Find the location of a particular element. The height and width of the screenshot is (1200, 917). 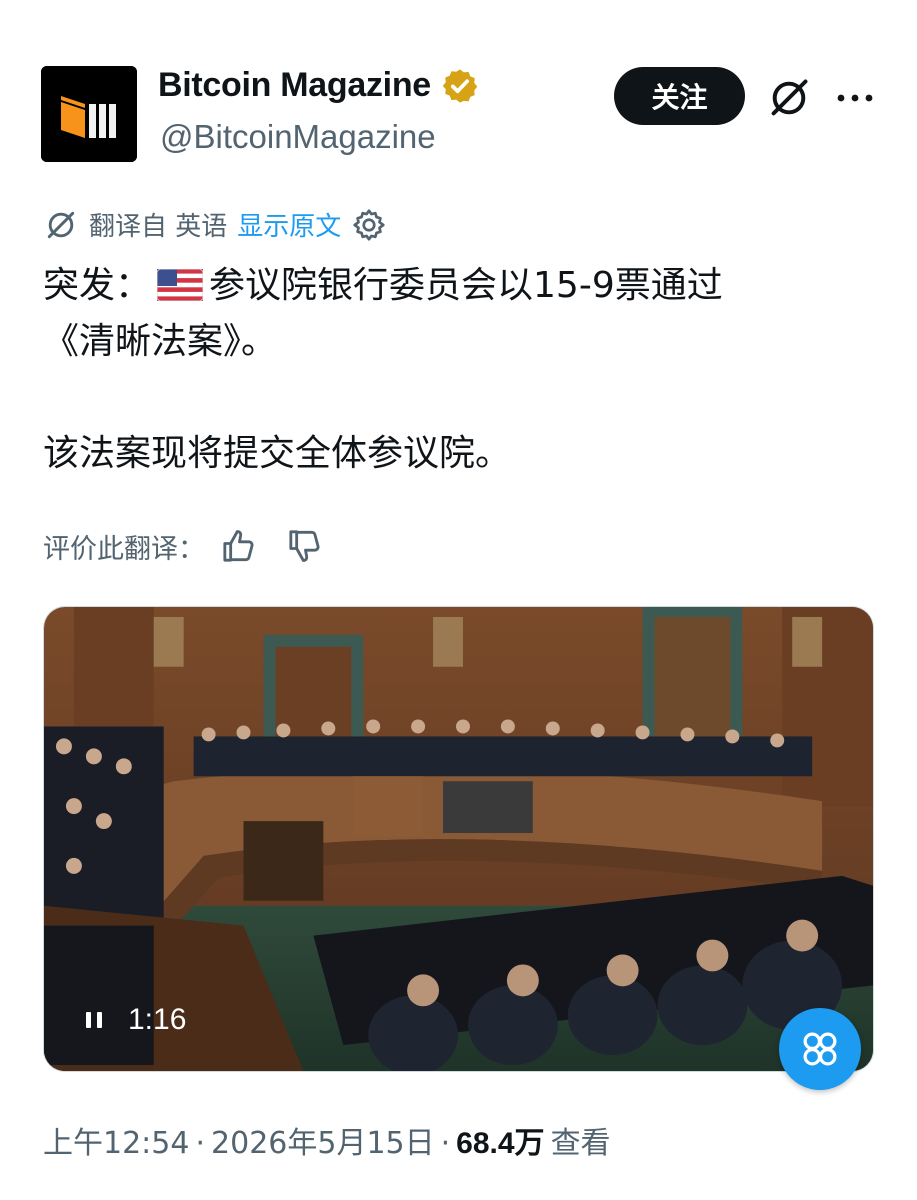

floating-action-button is located at coordinates (820, 1049).